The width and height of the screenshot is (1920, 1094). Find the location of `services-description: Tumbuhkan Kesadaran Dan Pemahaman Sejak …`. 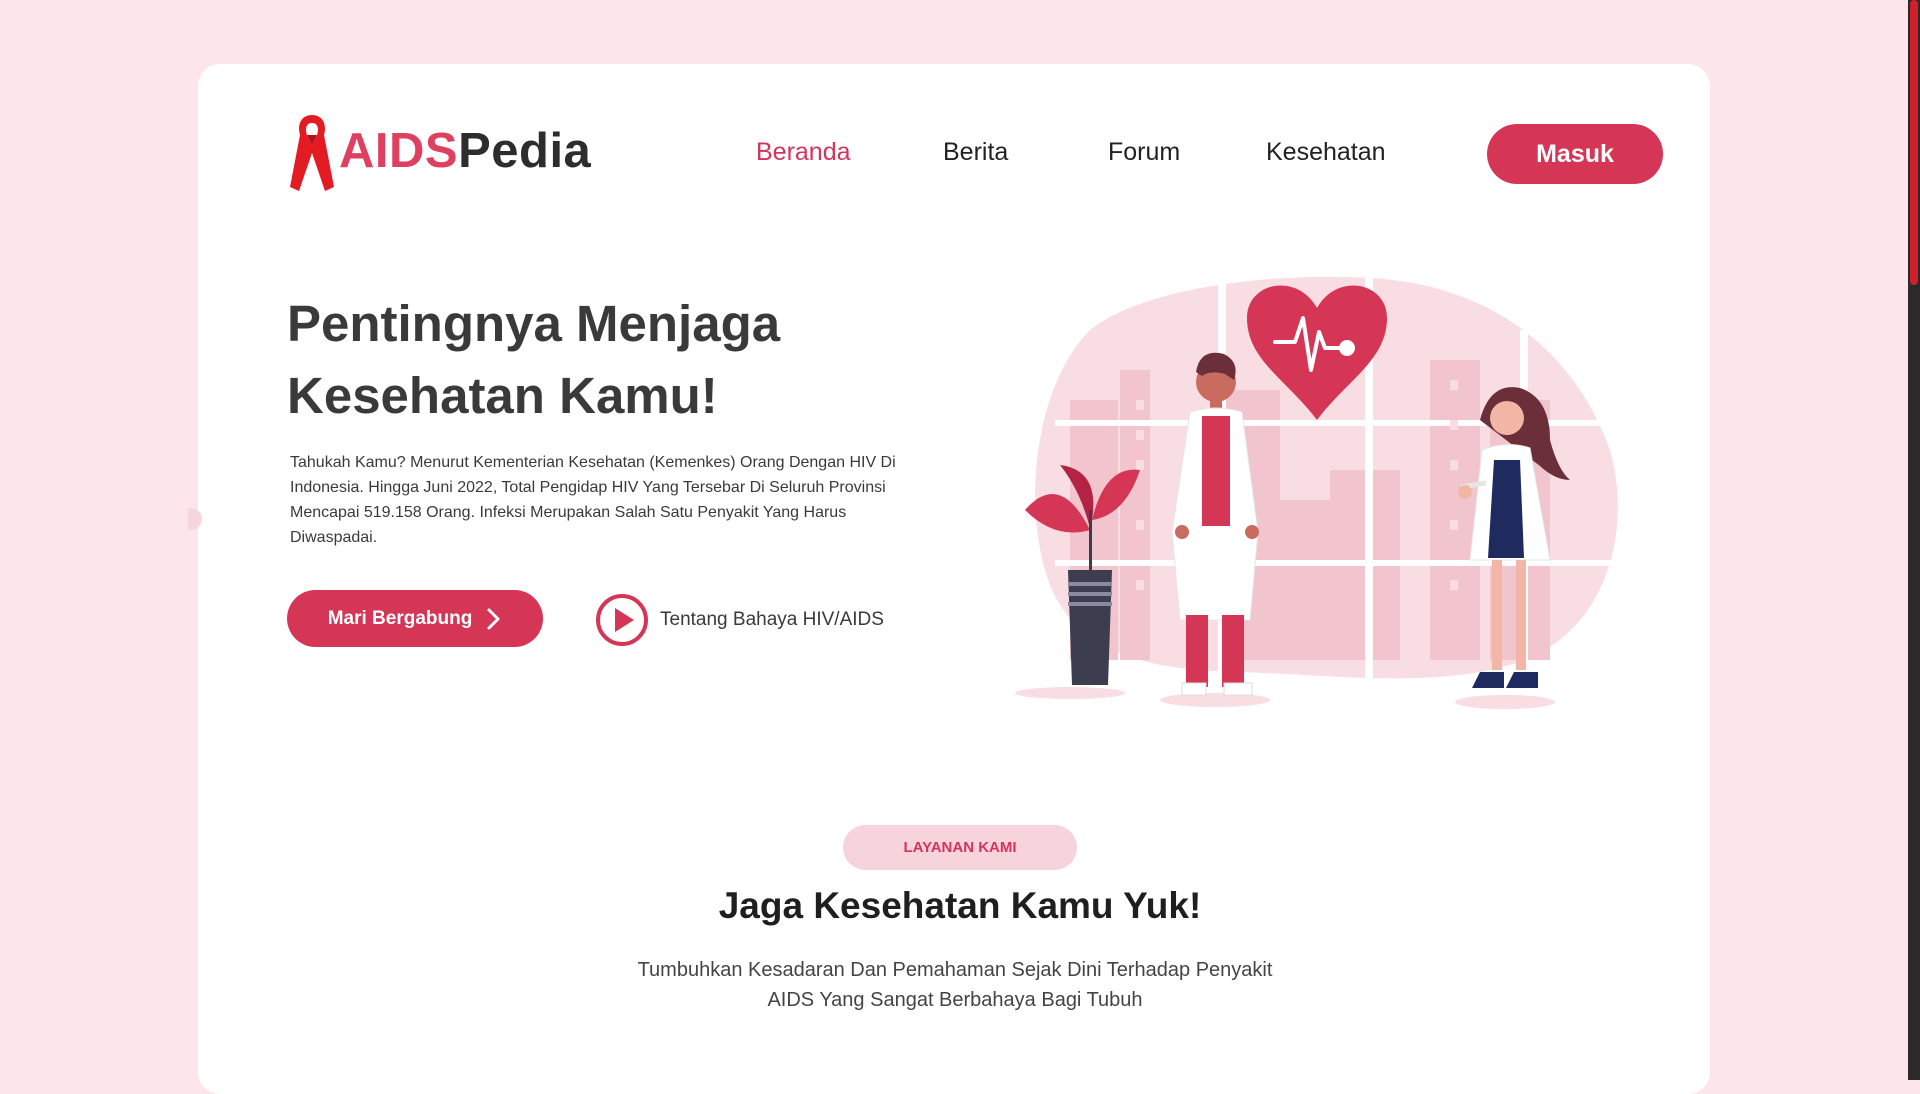

services-description: Tumbuhkan Kesadaran Dan Pemahaman Sejak … is located at coordinates (955, 985).